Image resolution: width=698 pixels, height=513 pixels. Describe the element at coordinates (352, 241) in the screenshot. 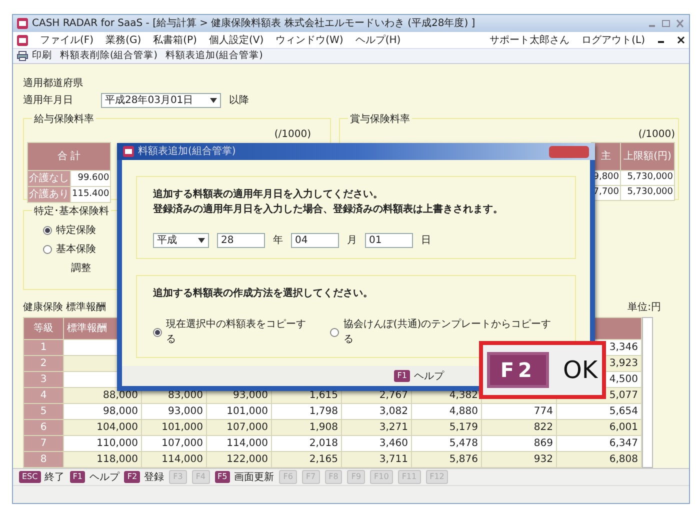

I see `unit-label: 月` at that location.